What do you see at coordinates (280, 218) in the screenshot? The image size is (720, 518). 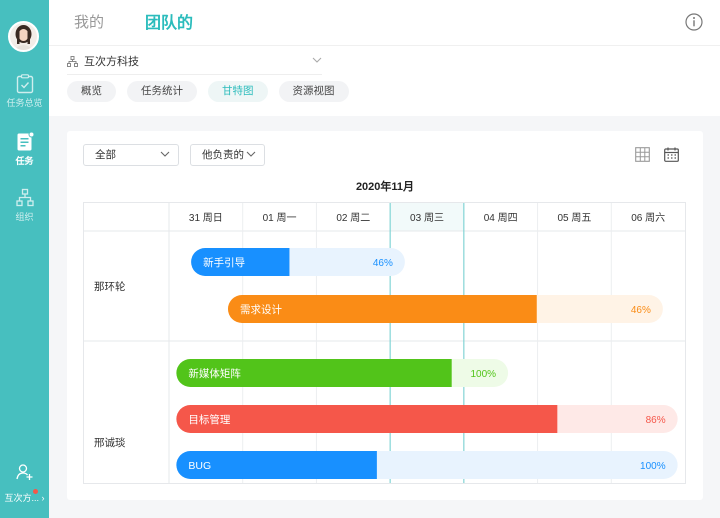 I see `day-header: 01 周一` at bounding box center [280, 218].